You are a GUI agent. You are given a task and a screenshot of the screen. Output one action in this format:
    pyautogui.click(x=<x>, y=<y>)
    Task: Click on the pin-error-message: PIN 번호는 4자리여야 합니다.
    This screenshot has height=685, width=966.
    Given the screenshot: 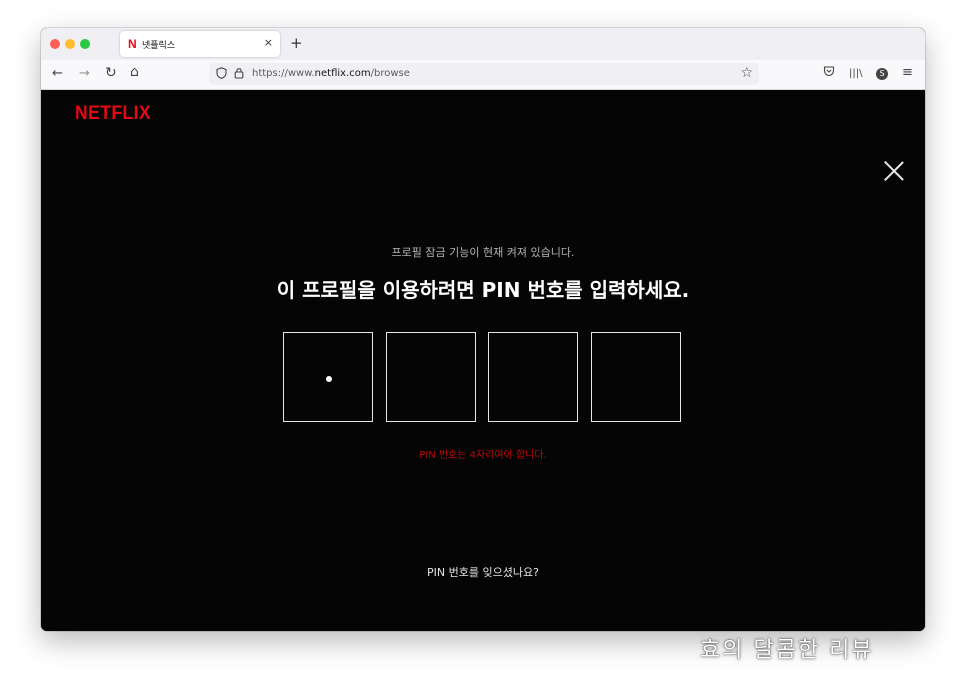 What is the action you would take?
    pyautogui.click(x=483, y=455)
    